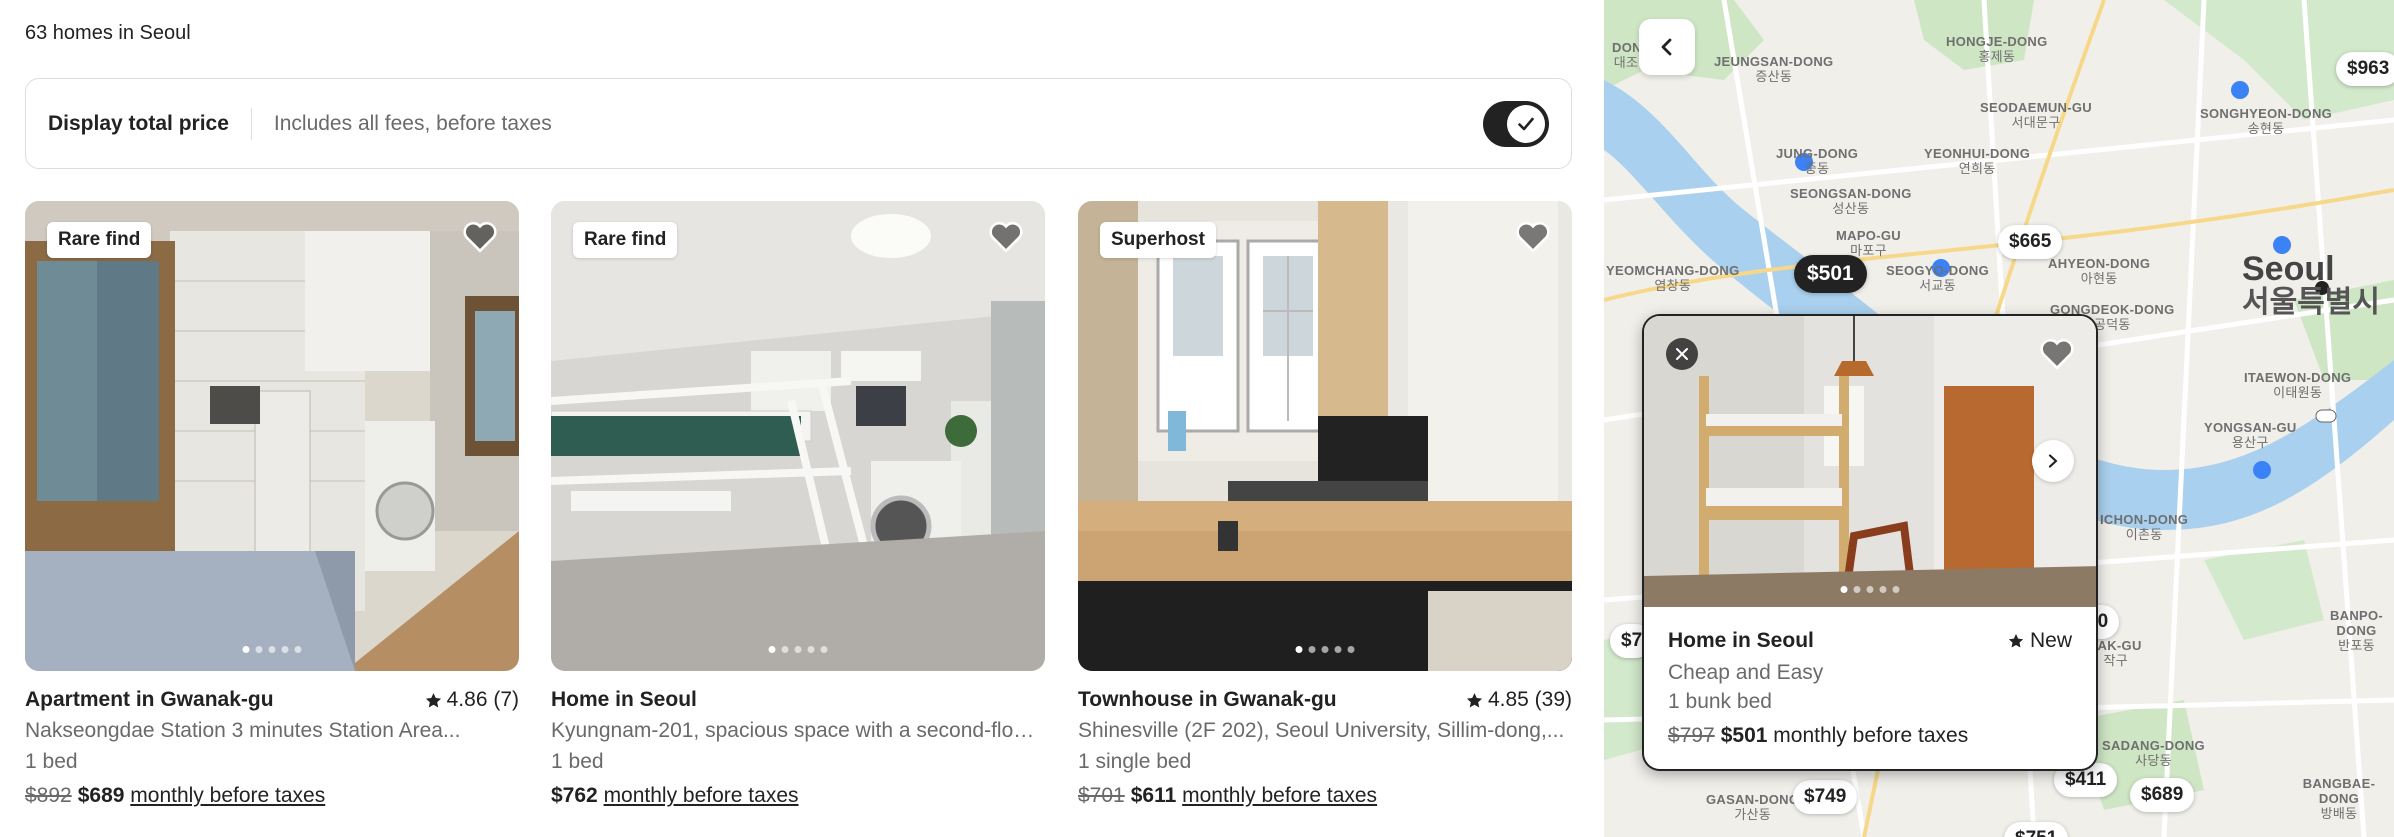 This screenshot has width=2394, height=837. I want to click on popup-photo-image, so click(1870, 461).